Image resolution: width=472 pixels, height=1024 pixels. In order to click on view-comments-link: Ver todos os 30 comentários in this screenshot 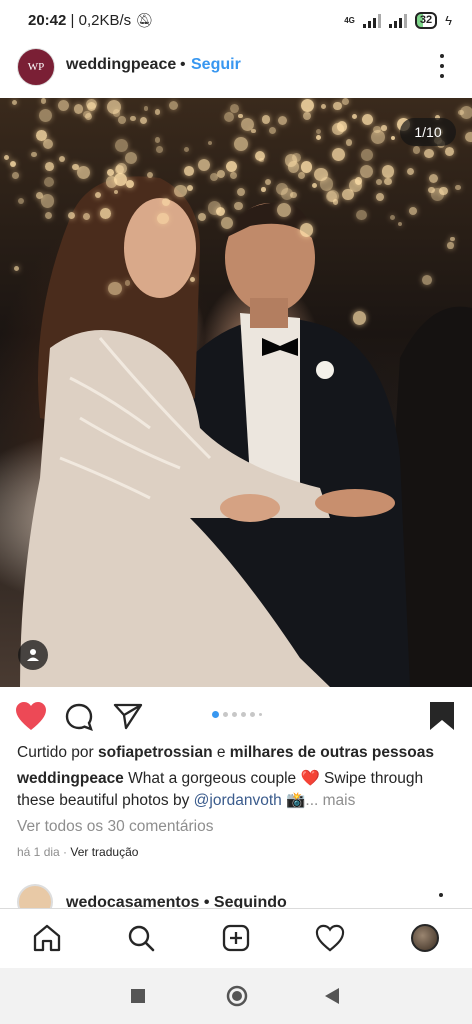, I will do `click(115, 827)`.